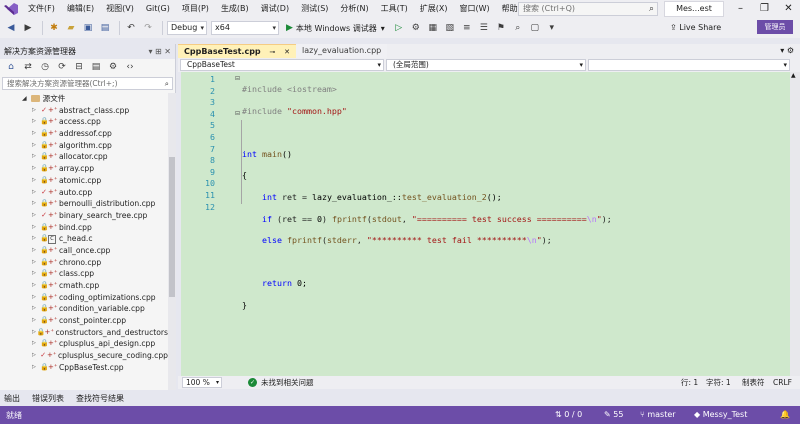  What do you see at coordinates (84, 263) in the screenshot?
I see `tree-file-item: ▷ 🔒 +⁺ chrono.cpp` at bounding box center [84, 263].